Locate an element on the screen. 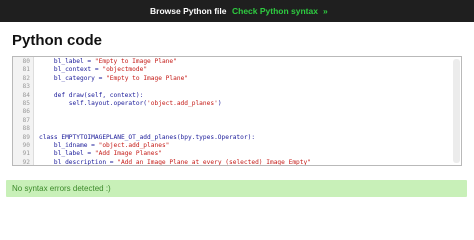  code-line: 84 def draw(self, context): is located at coordinates (233, 96).